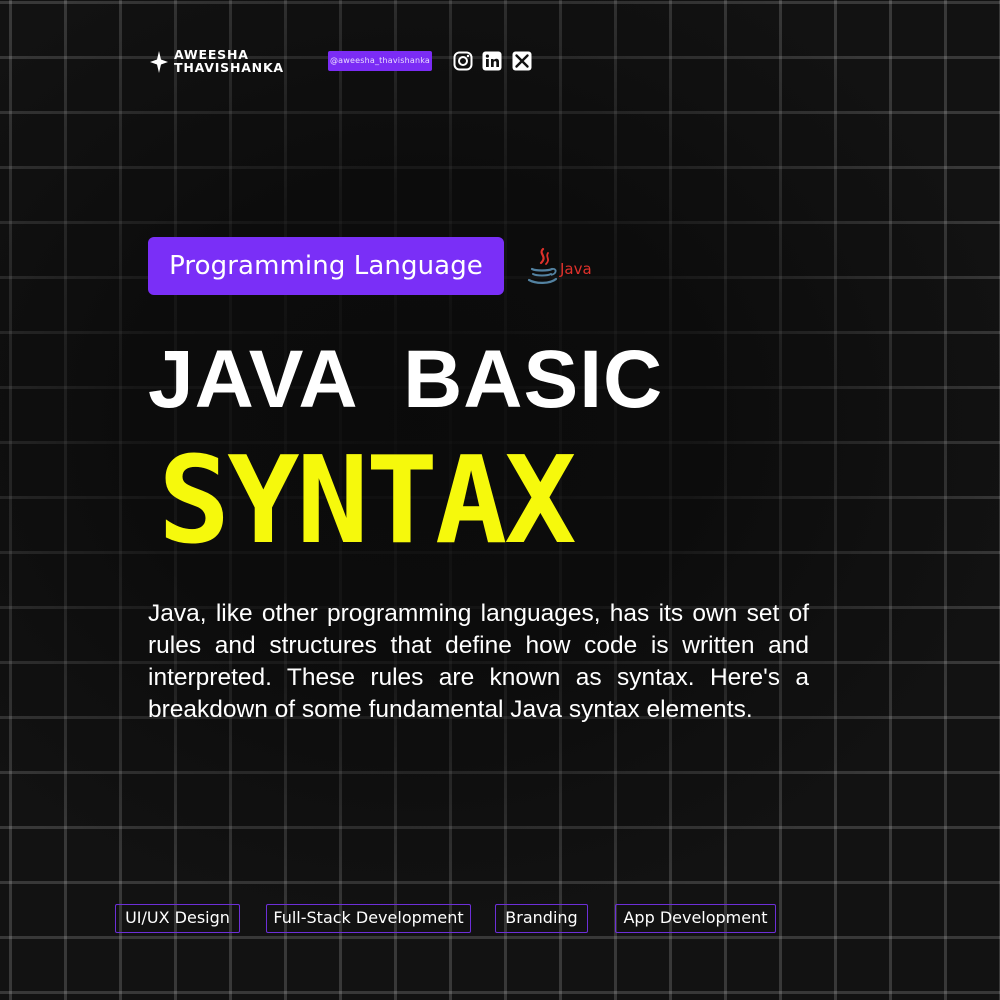  Describe the element at coordinates (695, 918) in the screenshot. I see `chip-app-development: App Development` at that location.